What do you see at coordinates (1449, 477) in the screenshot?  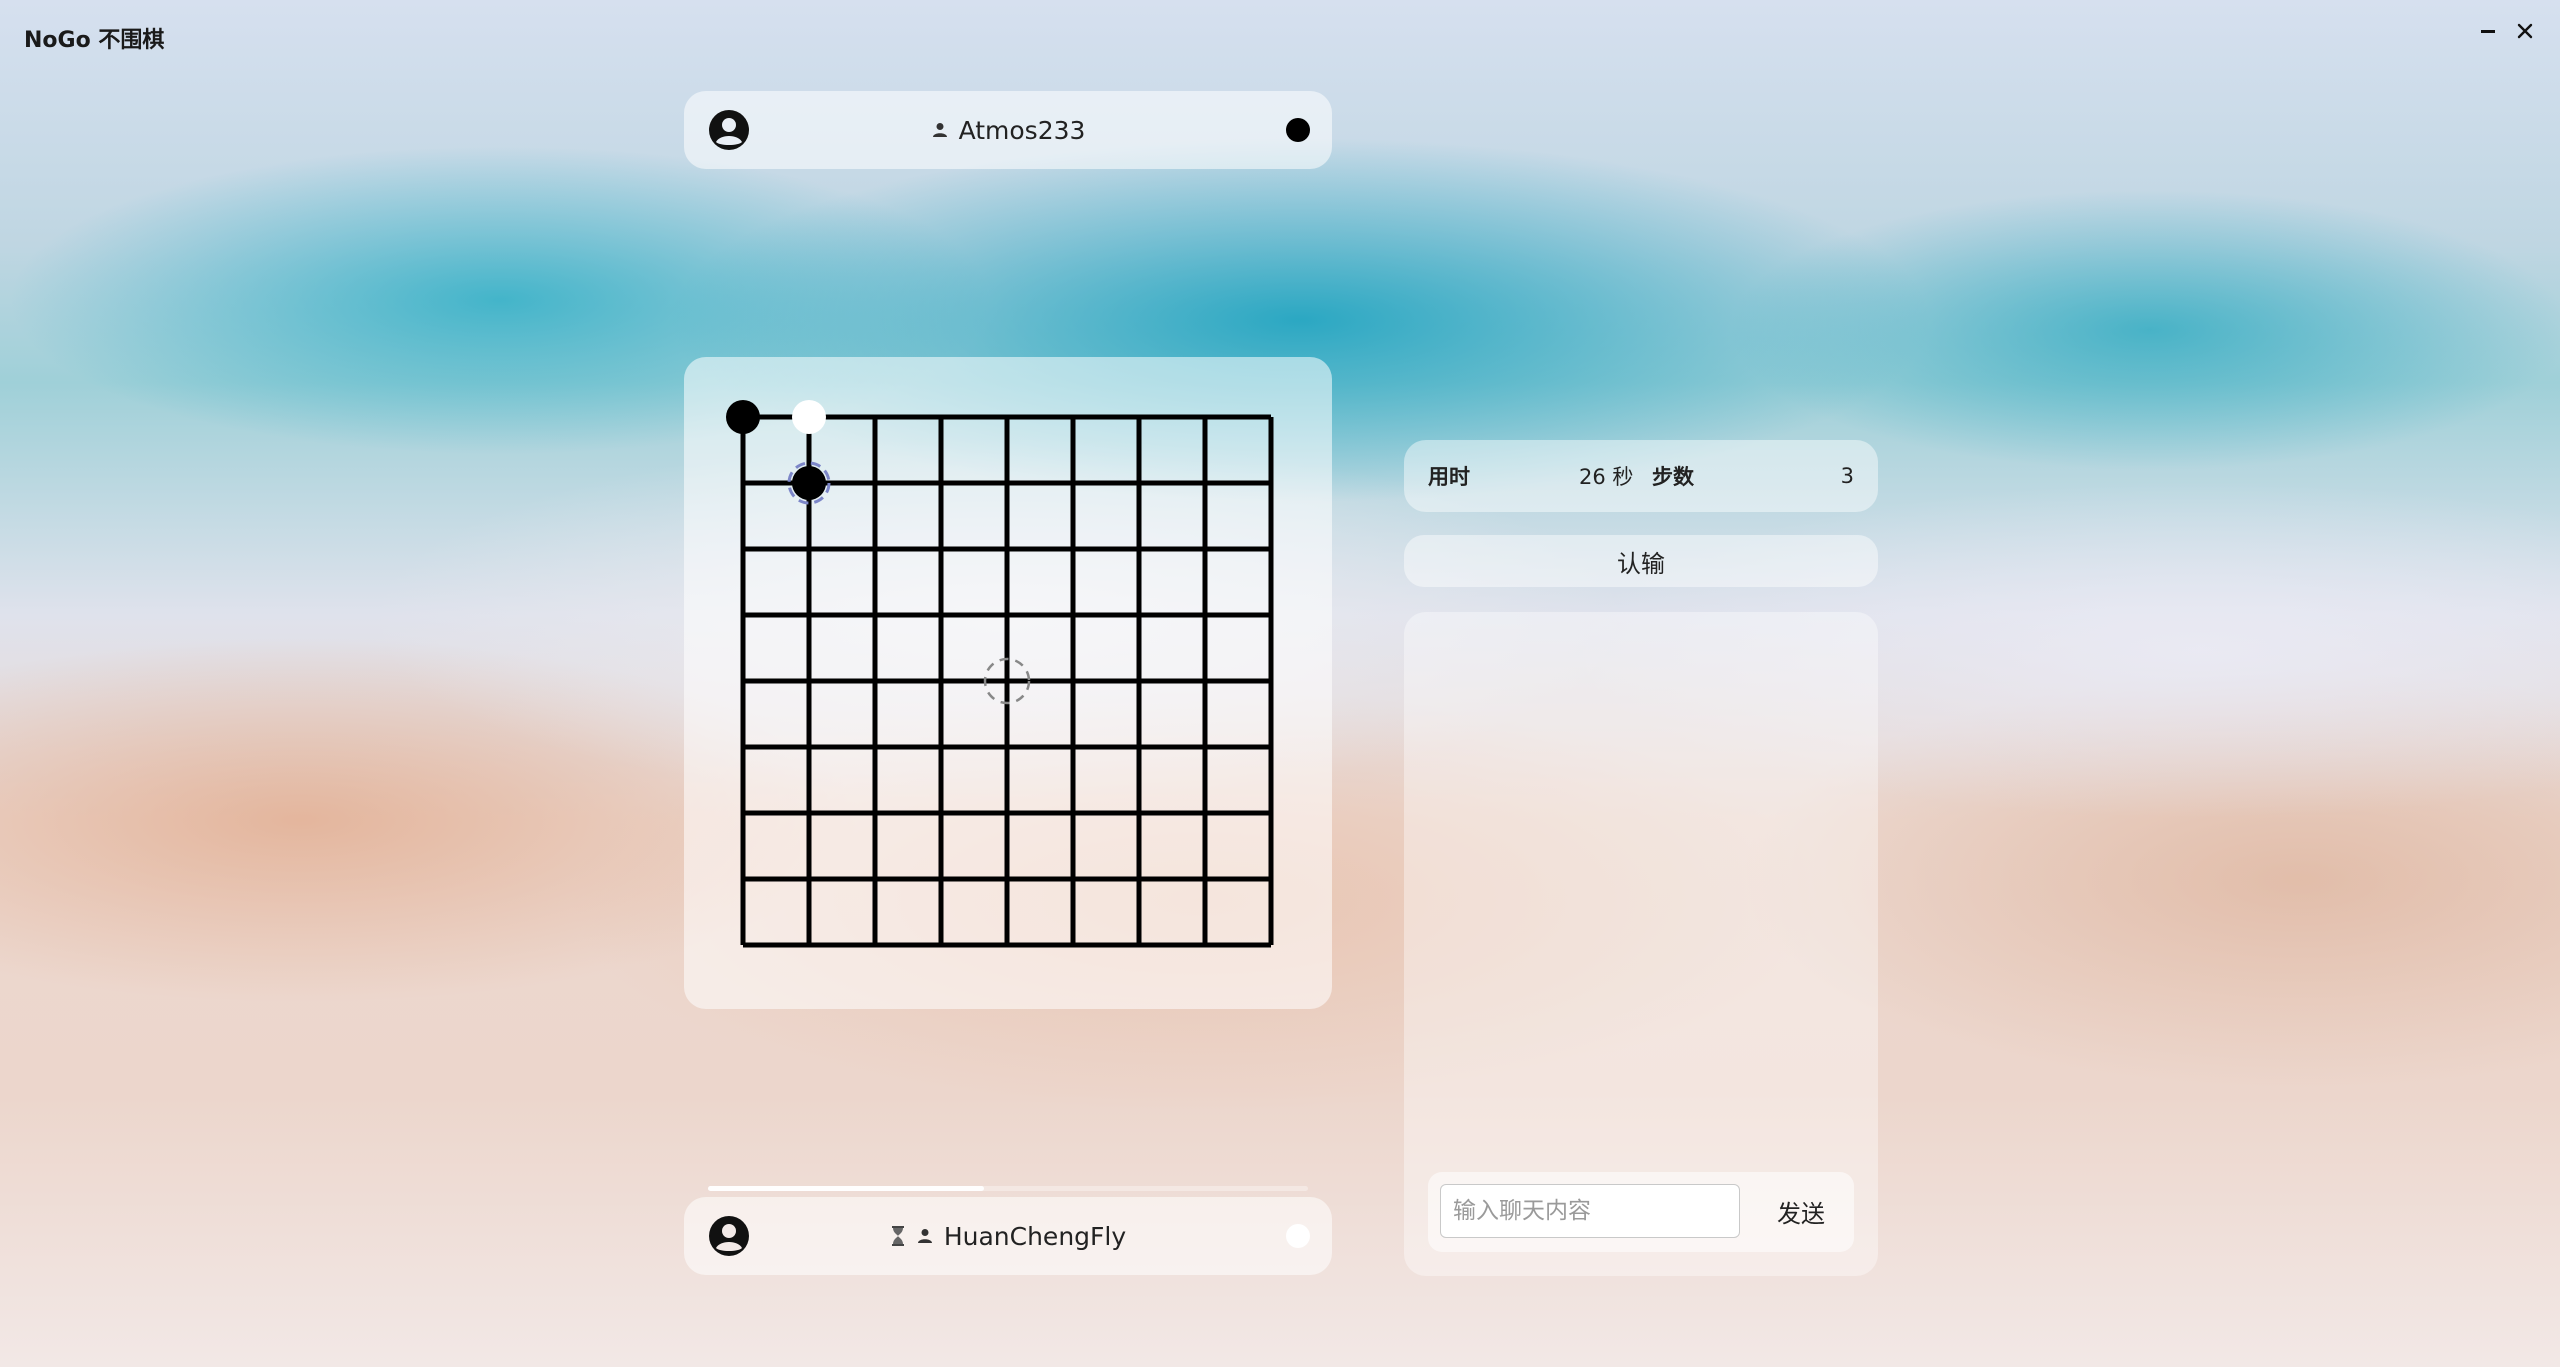 I see `time-label: 用时` at bounding box center [1449, 477].